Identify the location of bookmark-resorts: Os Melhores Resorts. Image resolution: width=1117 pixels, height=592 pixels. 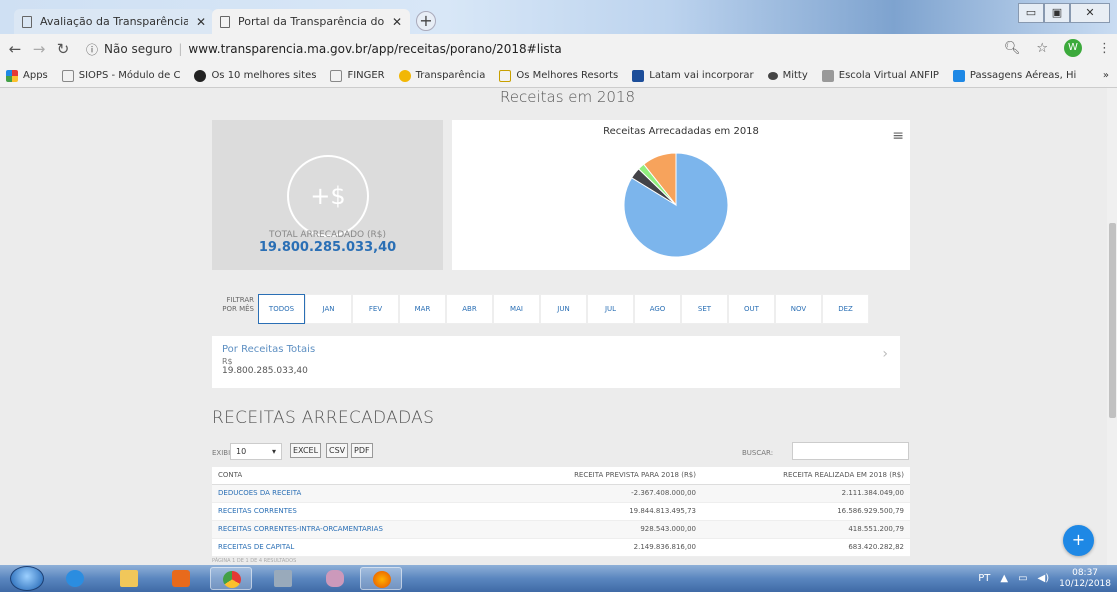
(559, 75).